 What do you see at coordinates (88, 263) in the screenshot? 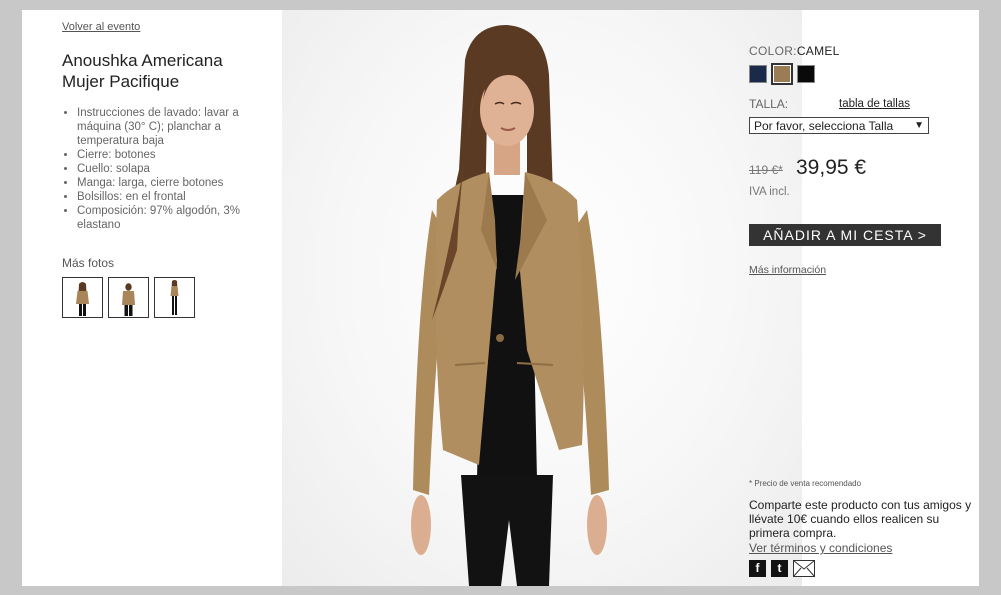
I see `more-photos-label: Más fotos` at bounding box center [88, 263].